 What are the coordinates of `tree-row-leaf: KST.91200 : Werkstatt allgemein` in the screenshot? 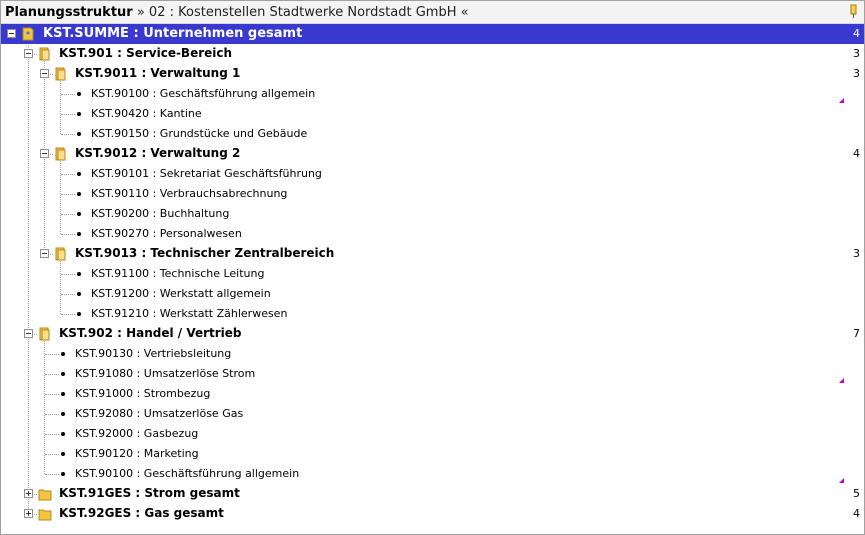 It's located at (432, 294).